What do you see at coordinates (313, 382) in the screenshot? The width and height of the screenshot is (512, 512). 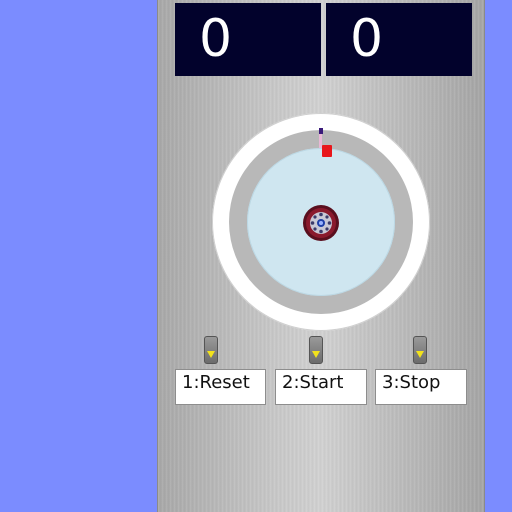 I see `start-button-label: 2:Start` at bounding box center [313, 382].